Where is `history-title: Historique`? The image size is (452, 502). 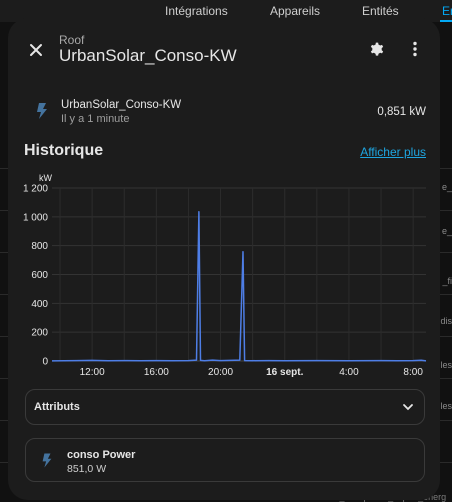
history-title: Historique is located at coordinates (64, 150).